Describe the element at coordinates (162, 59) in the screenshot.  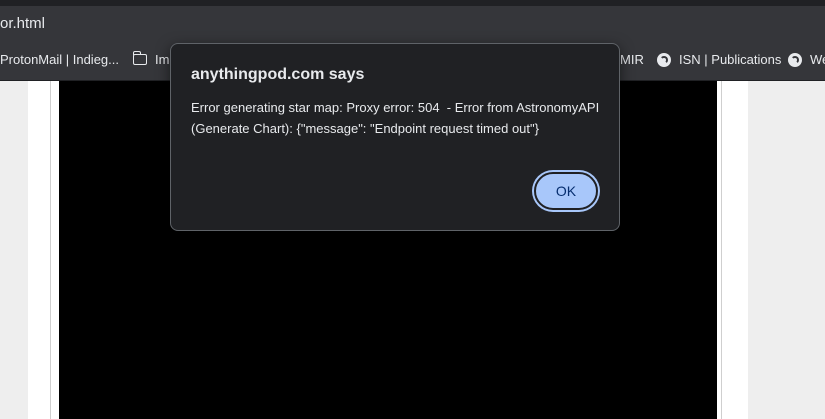
I see `bookmark-label: Im` at that location.